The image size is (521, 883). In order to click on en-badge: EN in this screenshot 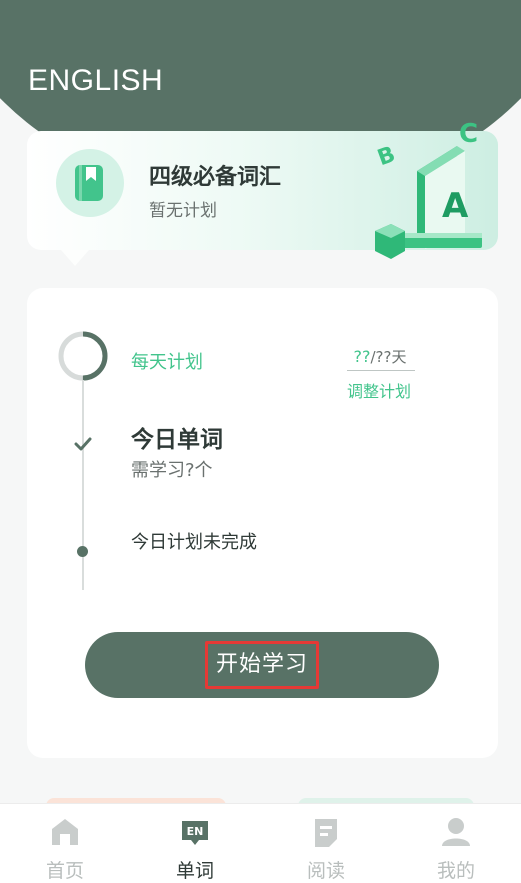, I will do `click(195, 831)`.